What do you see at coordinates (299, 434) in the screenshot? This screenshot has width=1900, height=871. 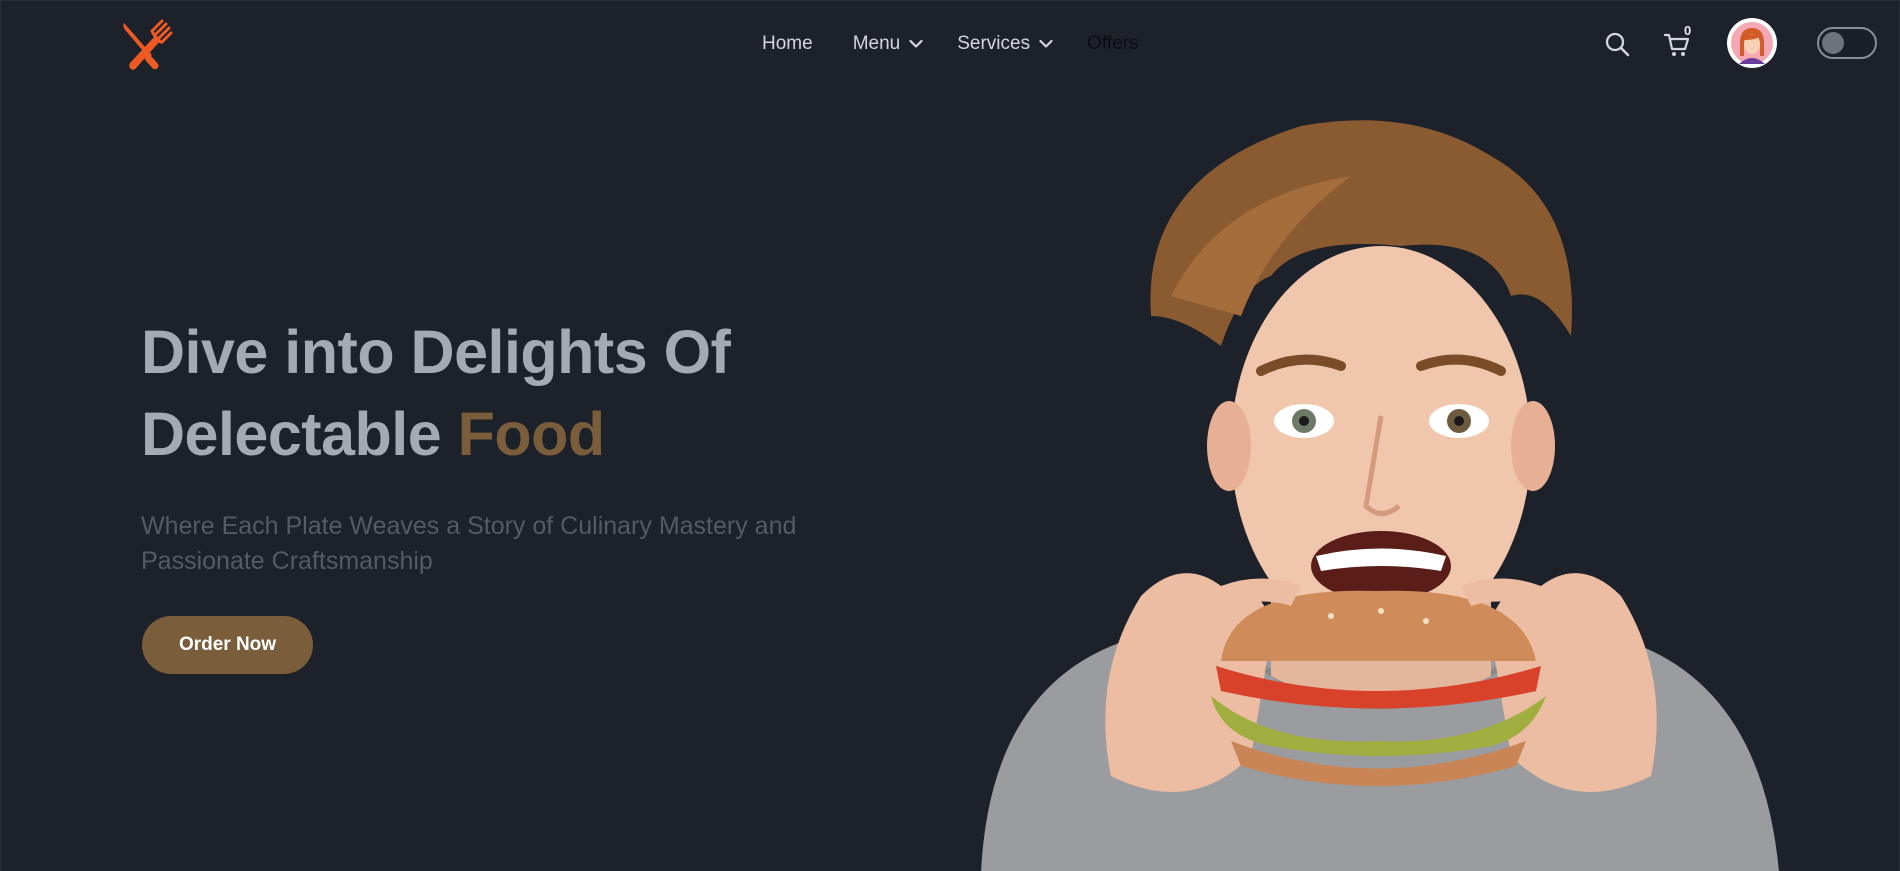 I see `hero-title-line2: Delectable` at bounding box center [299, 434].